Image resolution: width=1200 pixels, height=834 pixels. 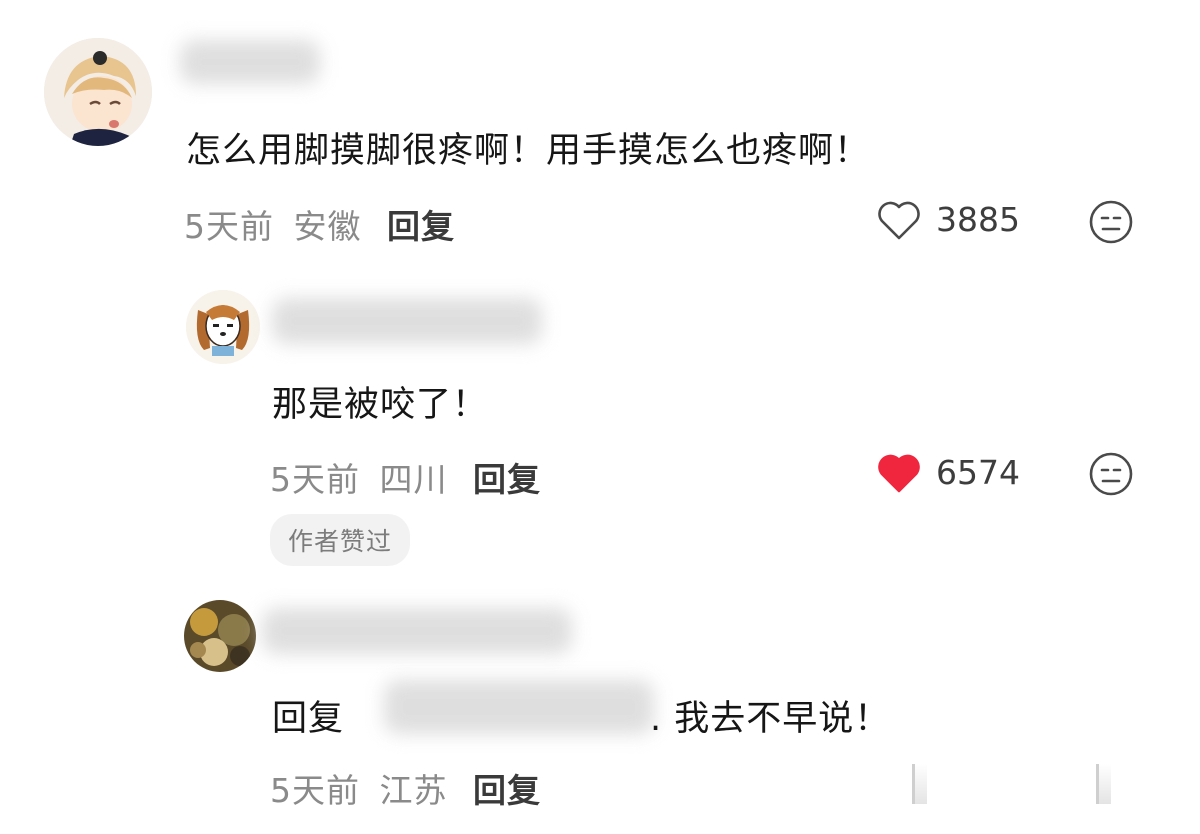 I want to click on like-count-1: 3885, so click(x=978, y=219).